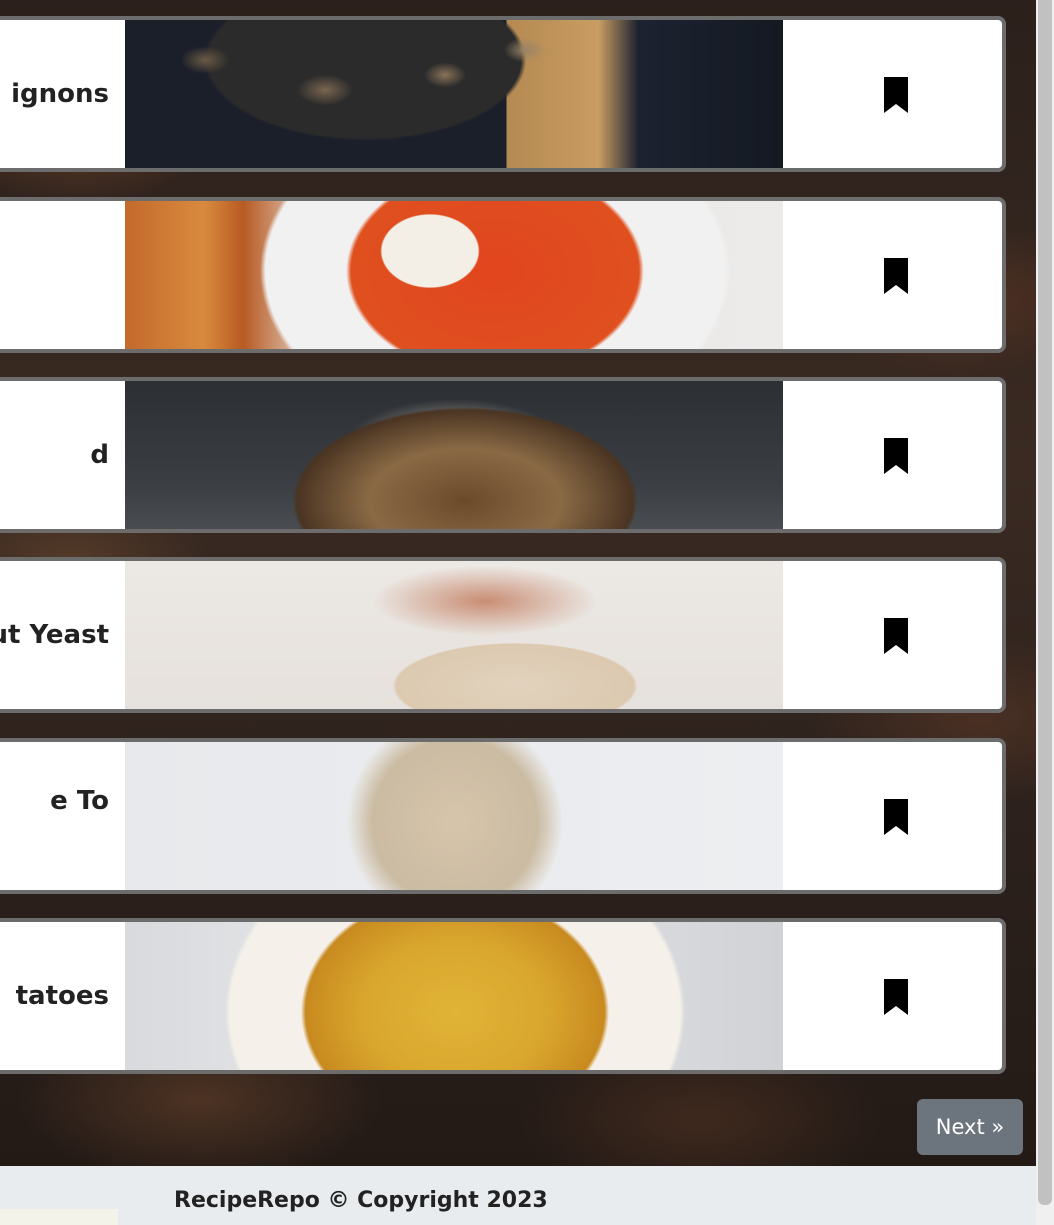  What do you see at coordinates (970, 1127) in the screenshot?
I see `next-page-button: Next »` at bounding box center [970, 1127].